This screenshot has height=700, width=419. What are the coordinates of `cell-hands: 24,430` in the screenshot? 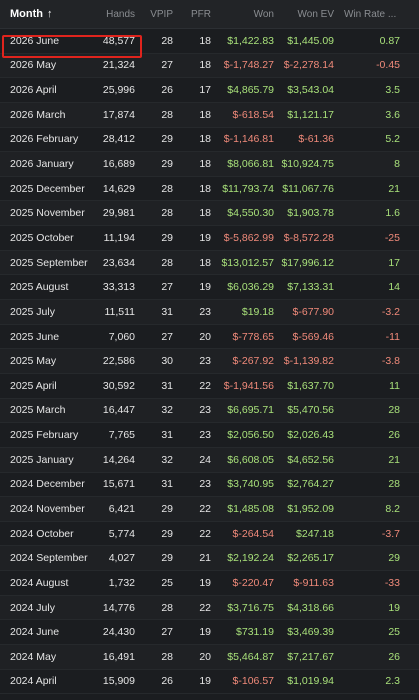 It's located at (118, 632).